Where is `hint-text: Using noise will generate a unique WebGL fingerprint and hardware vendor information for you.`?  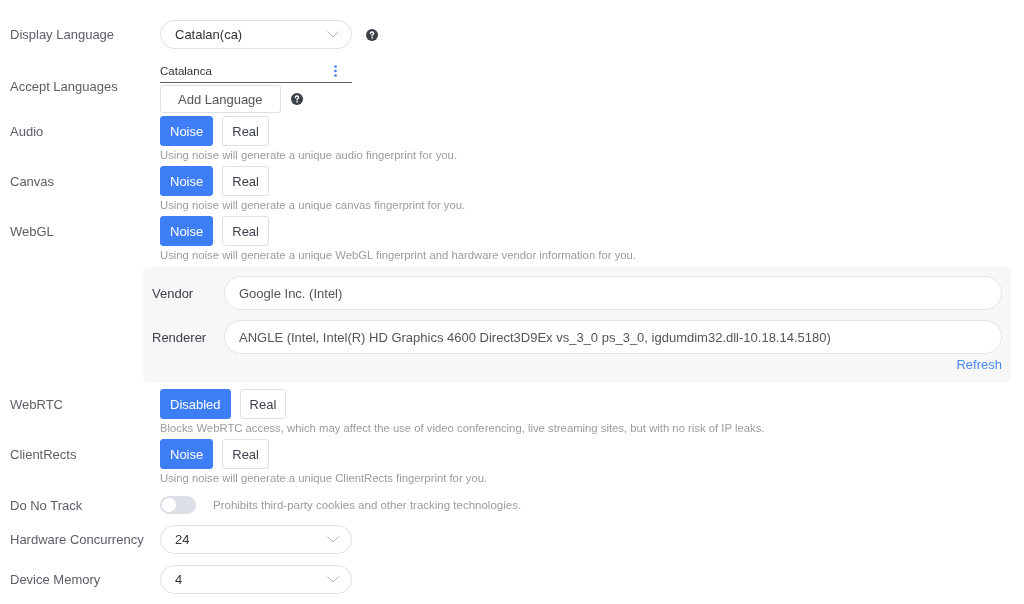
hint-text: Using noise will generate a unique WebGL fingerprint and hardware vendor information for you. is located at coordinates (398, 255).